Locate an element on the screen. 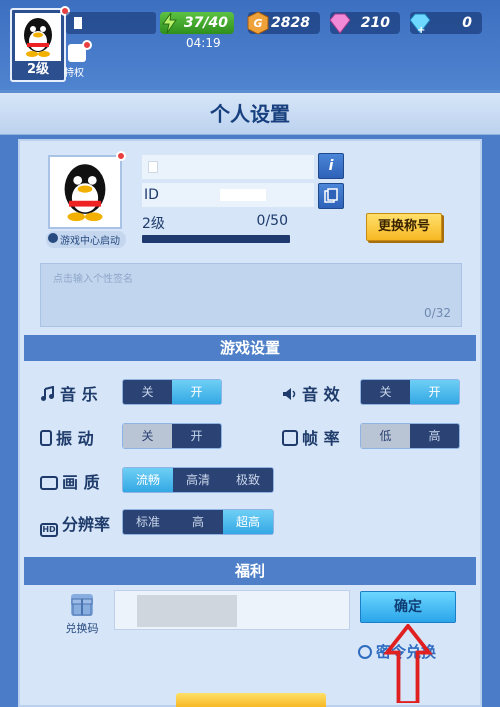 The width and height of the screenshot is (500, 707). change-title-button: 更换称号 is located at coordinates (404, 227).